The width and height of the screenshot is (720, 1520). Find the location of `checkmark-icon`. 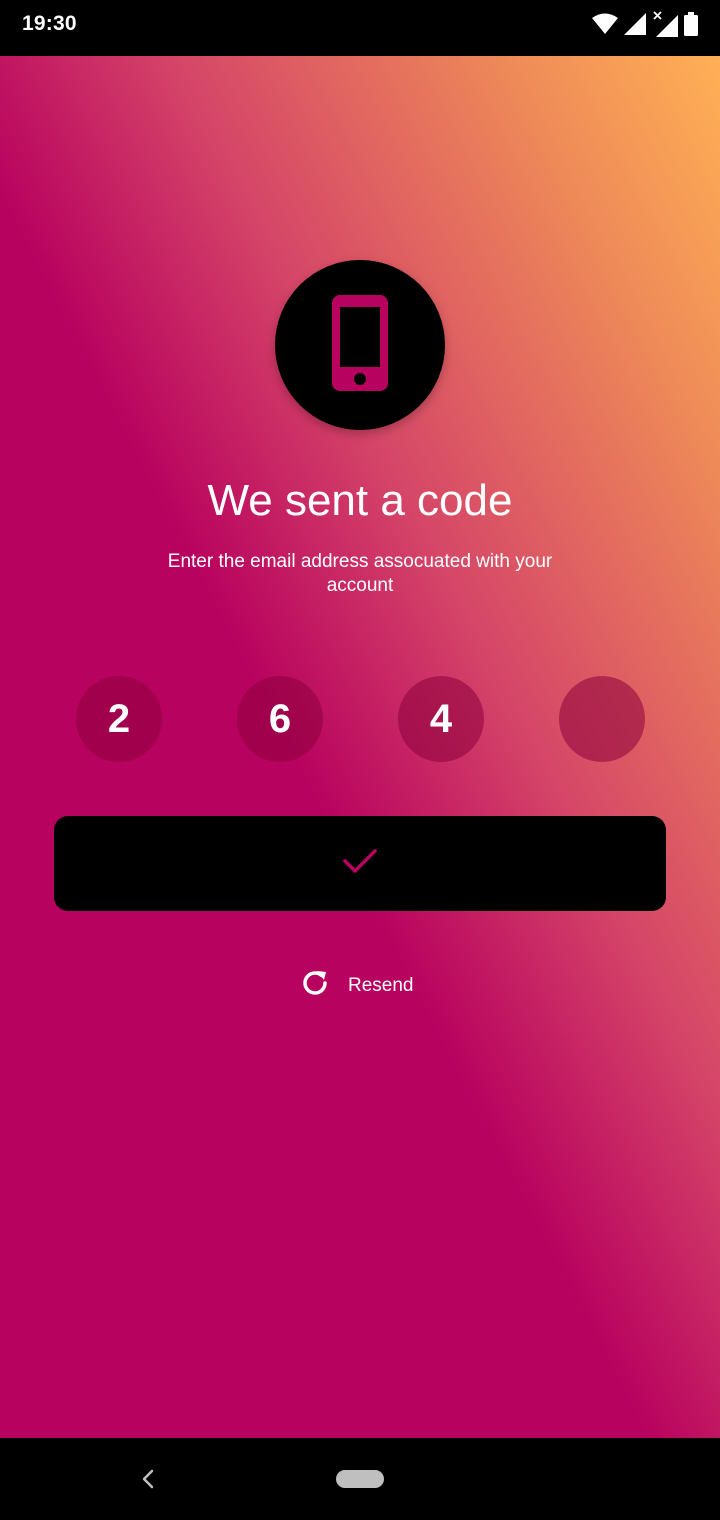

checkmark-icon is located at coordinates (360, 863).